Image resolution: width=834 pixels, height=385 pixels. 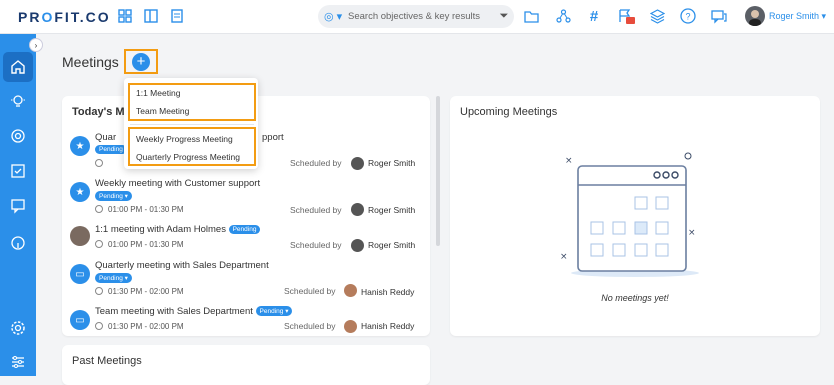 What do you see at coordinates (106, 137) in the screenshot?
I see `meeting-title: Quar` at bounding box center [106, 137].